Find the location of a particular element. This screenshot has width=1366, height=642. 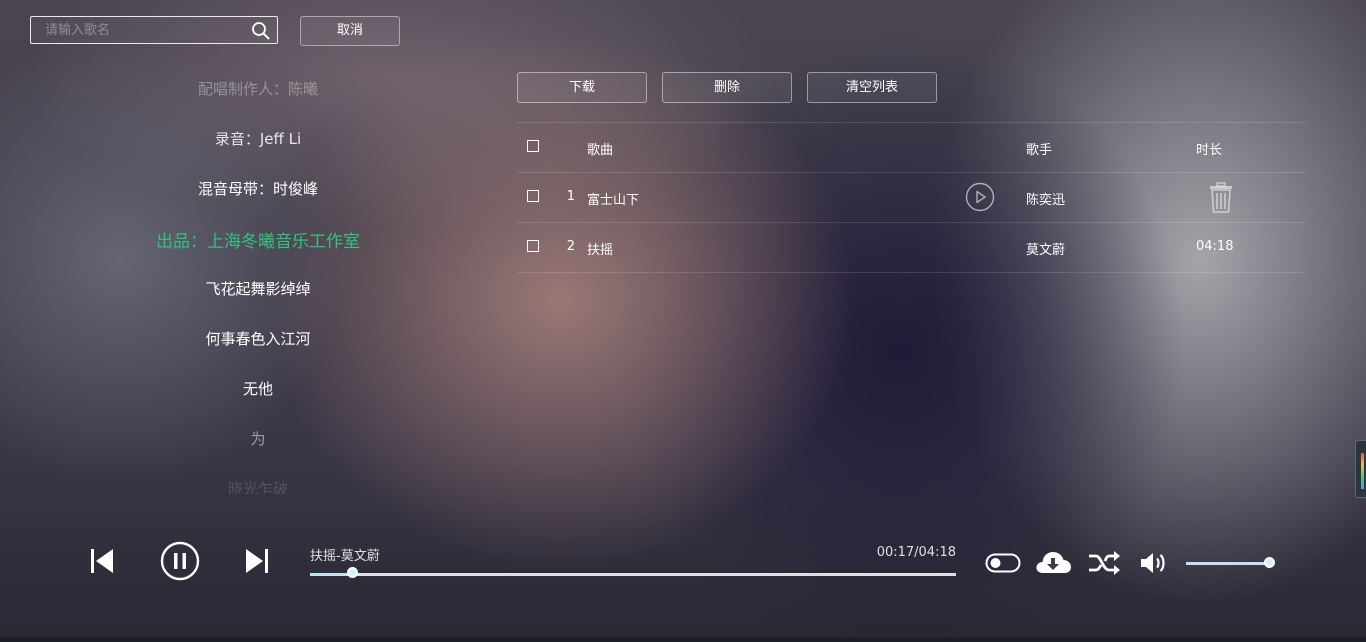

table-header: 歌曲 歌手 时长 is located at coordinates (911, 147).